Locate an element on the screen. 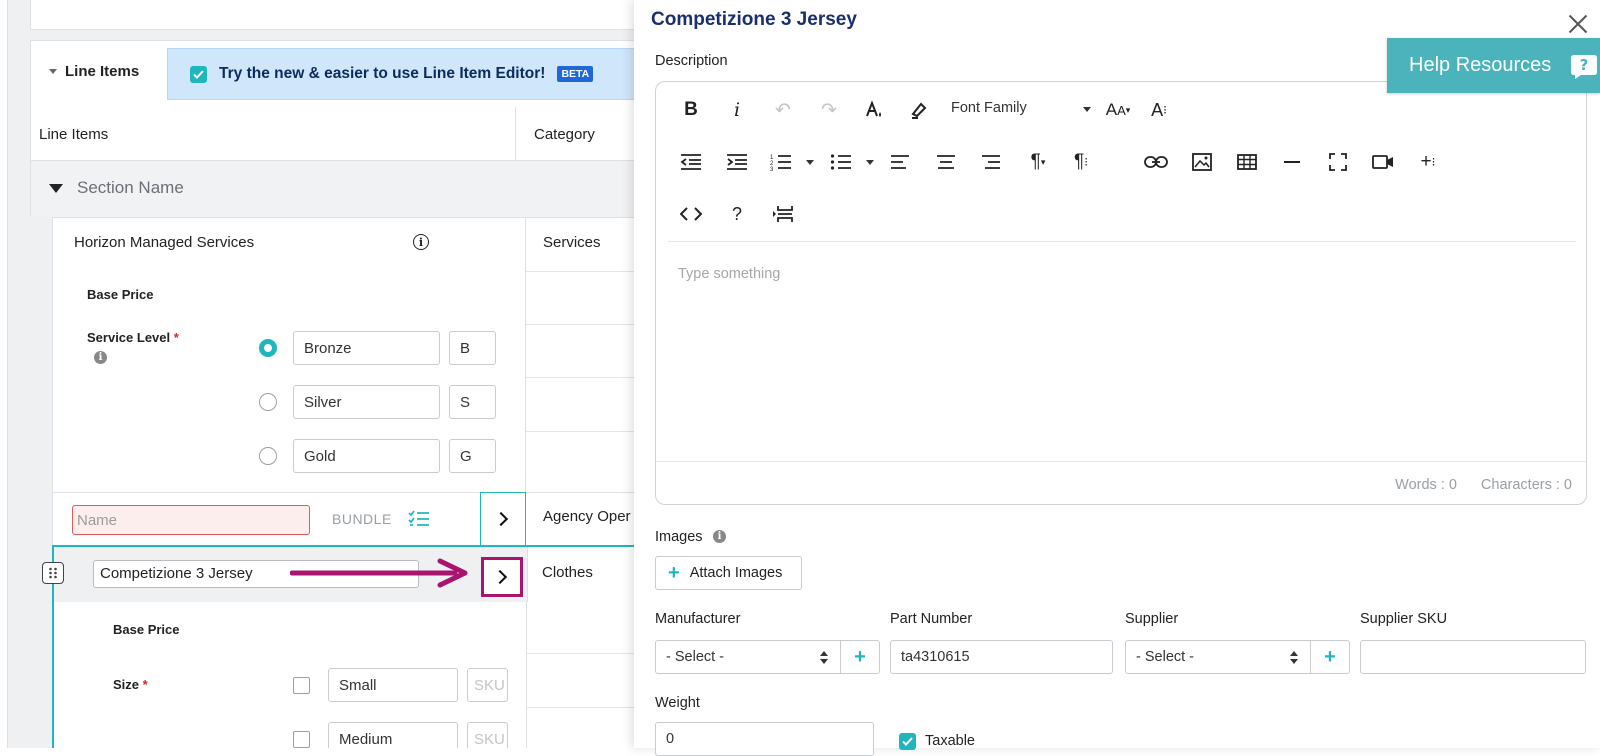  indent-icon is located at coordinates (737, 162).